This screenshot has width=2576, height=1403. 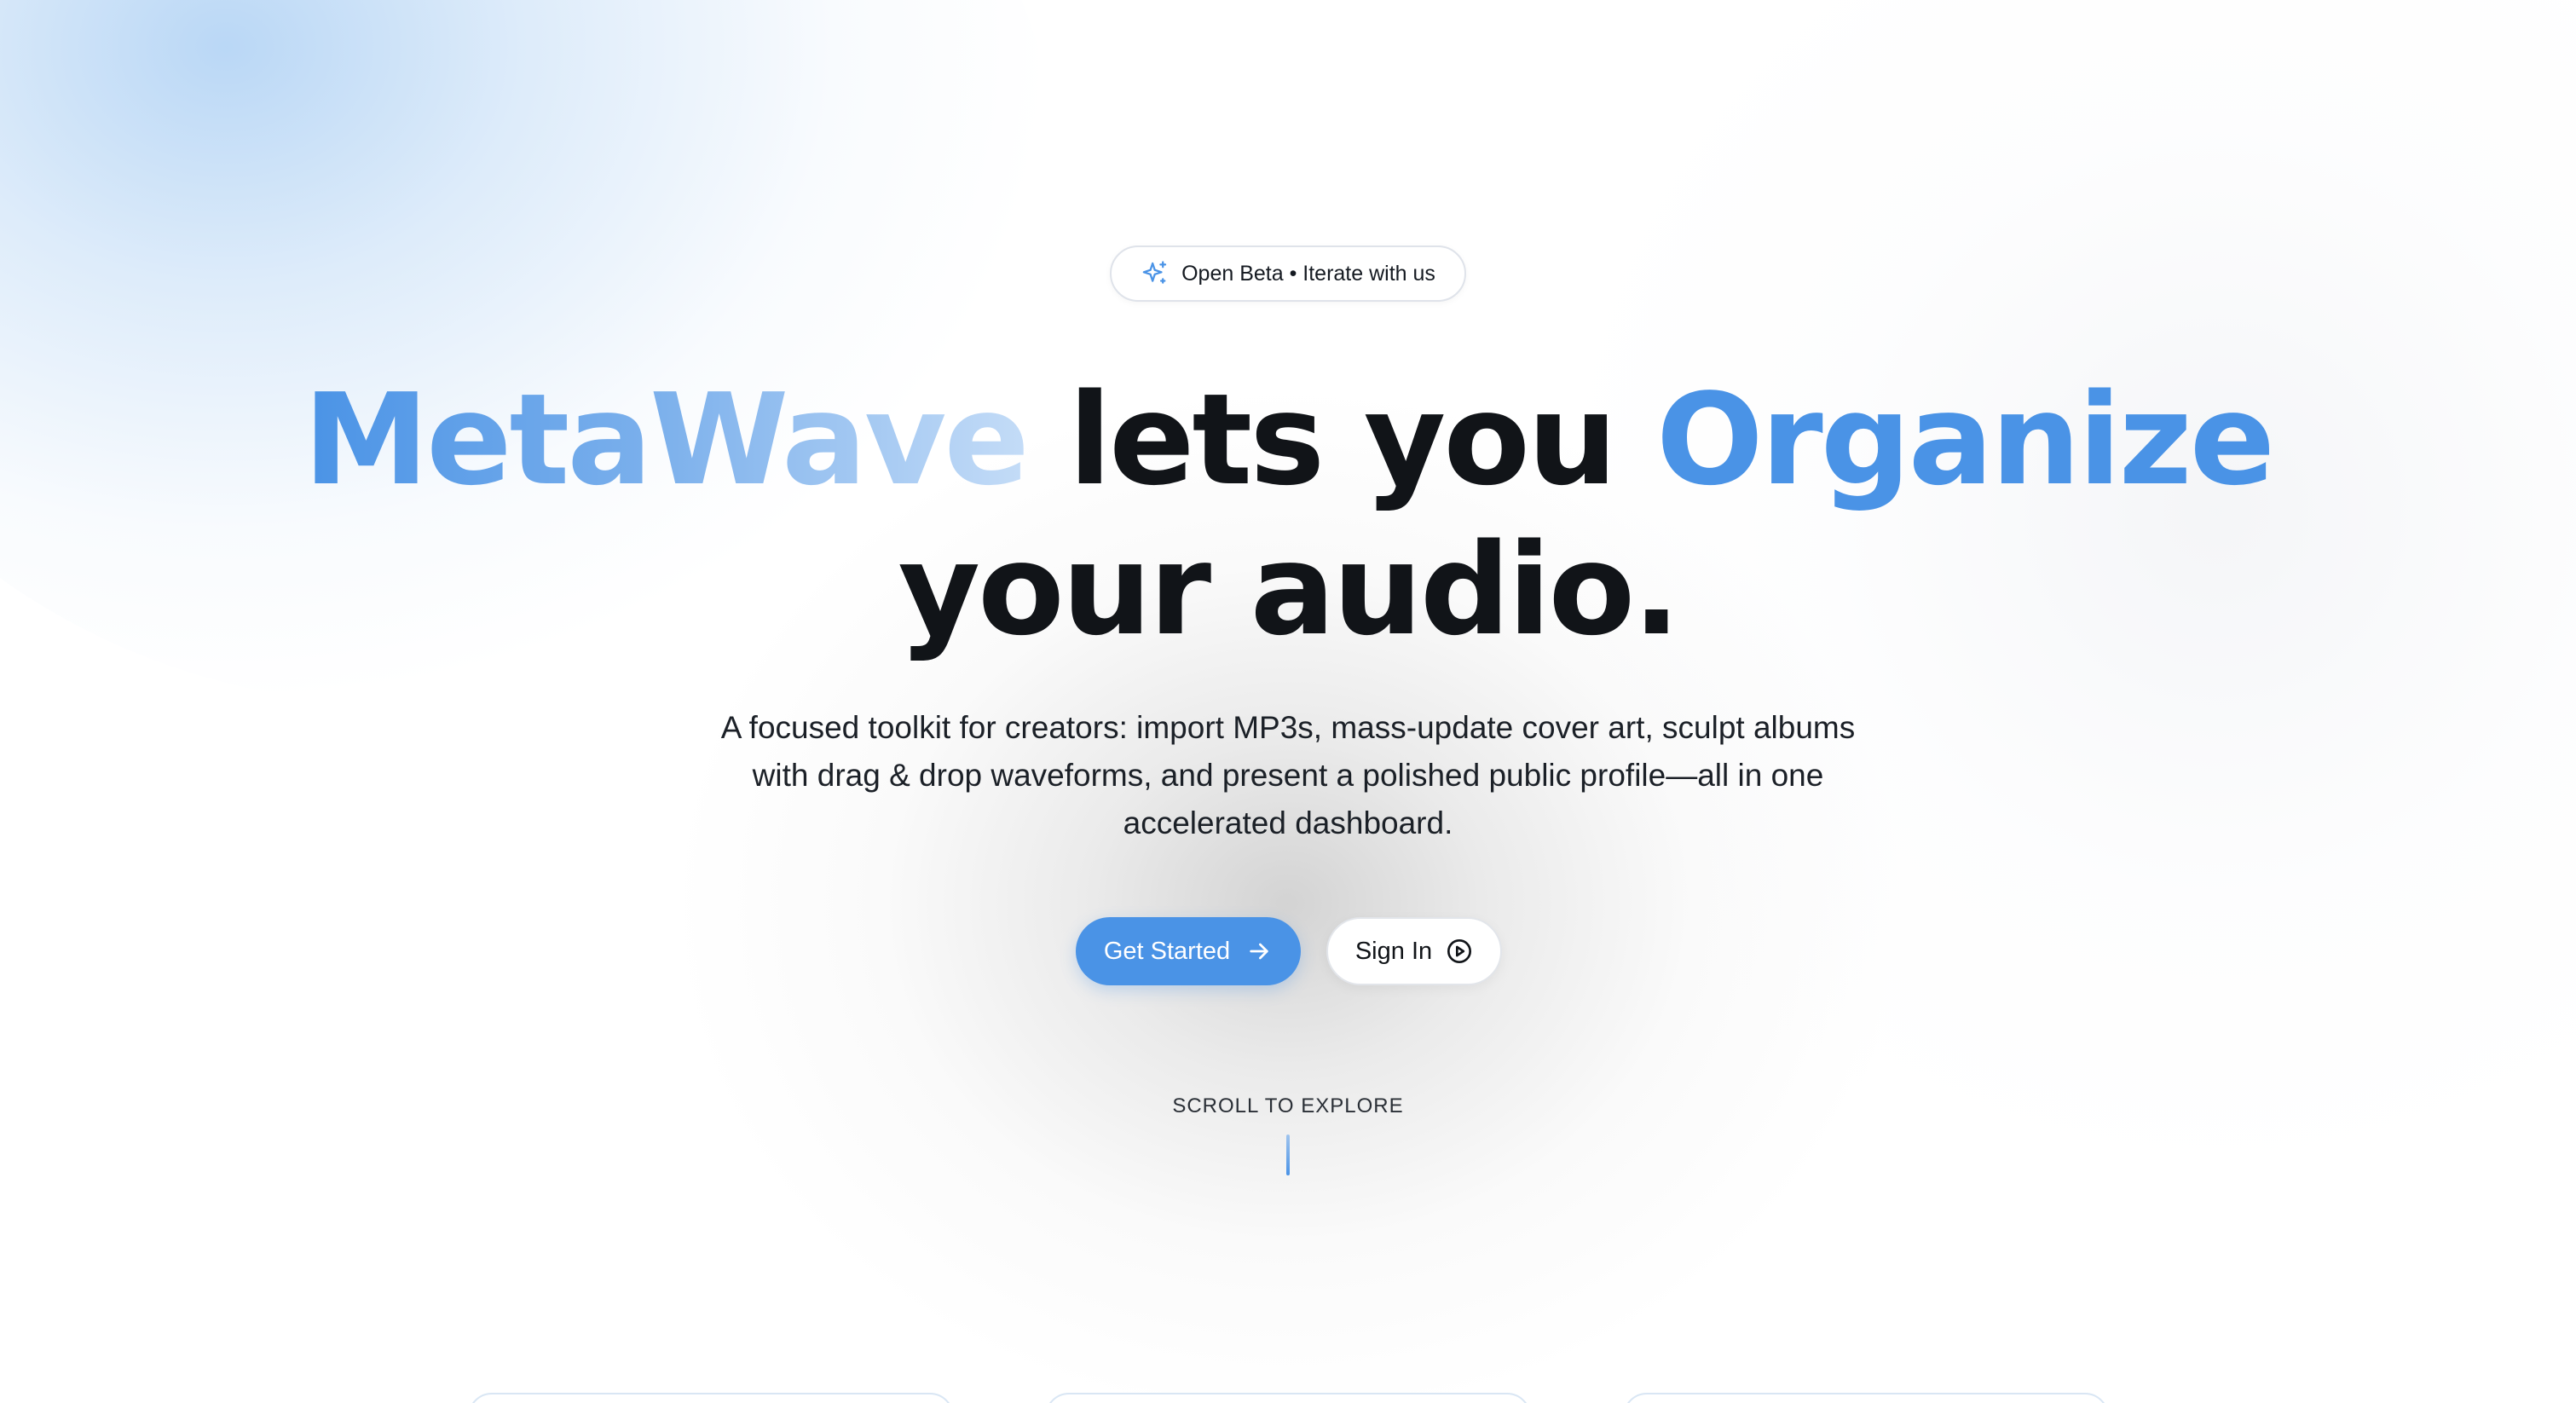 I want to click on headline-connector: lets you, so click(x=1341, y=440).